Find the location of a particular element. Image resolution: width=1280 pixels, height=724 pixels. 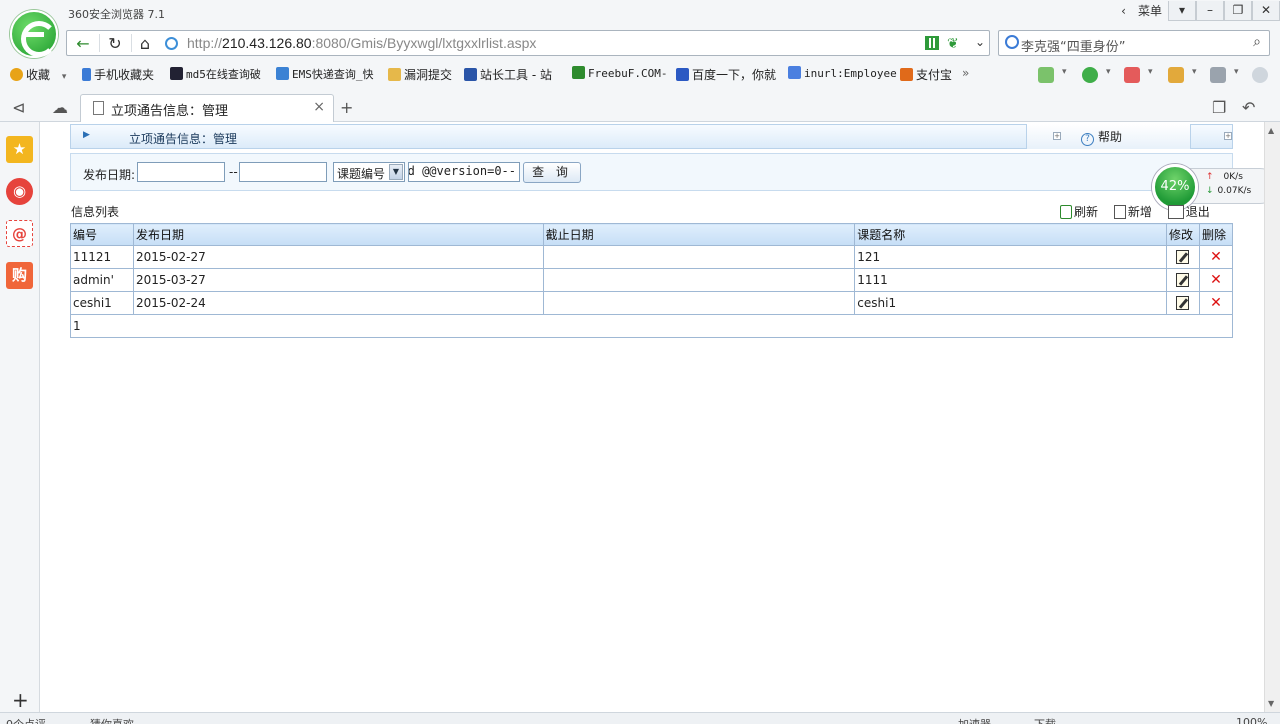

window-title: 360安全浏览器 7.1 is located at coordinates (116, 14).